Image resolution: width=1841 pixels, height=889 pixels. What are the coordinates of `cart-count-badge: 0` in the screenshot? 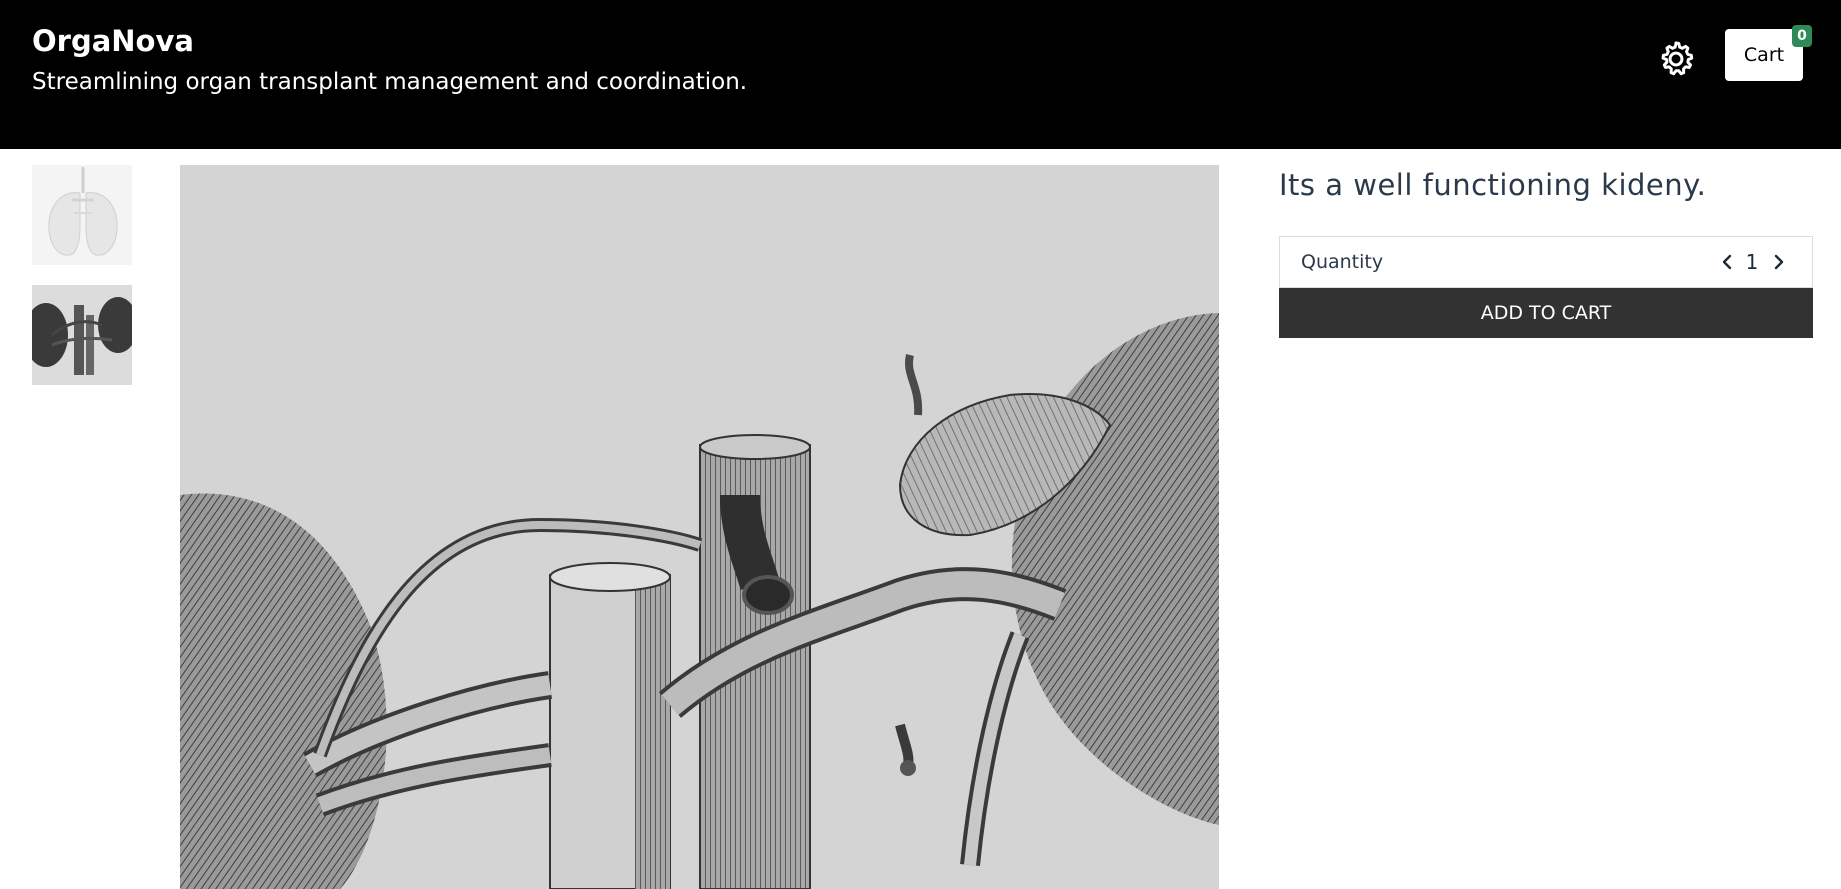 It's located at (1802, 36).